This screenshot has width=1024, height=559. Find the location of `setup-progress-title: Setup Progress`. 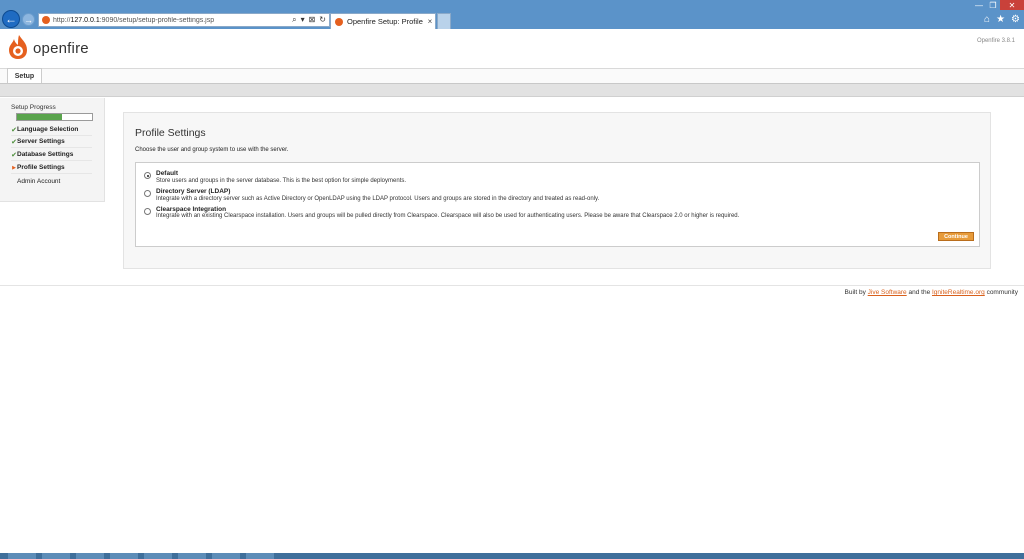

setup-progress-title: Setup Progress is located at coordinates (33, 107).